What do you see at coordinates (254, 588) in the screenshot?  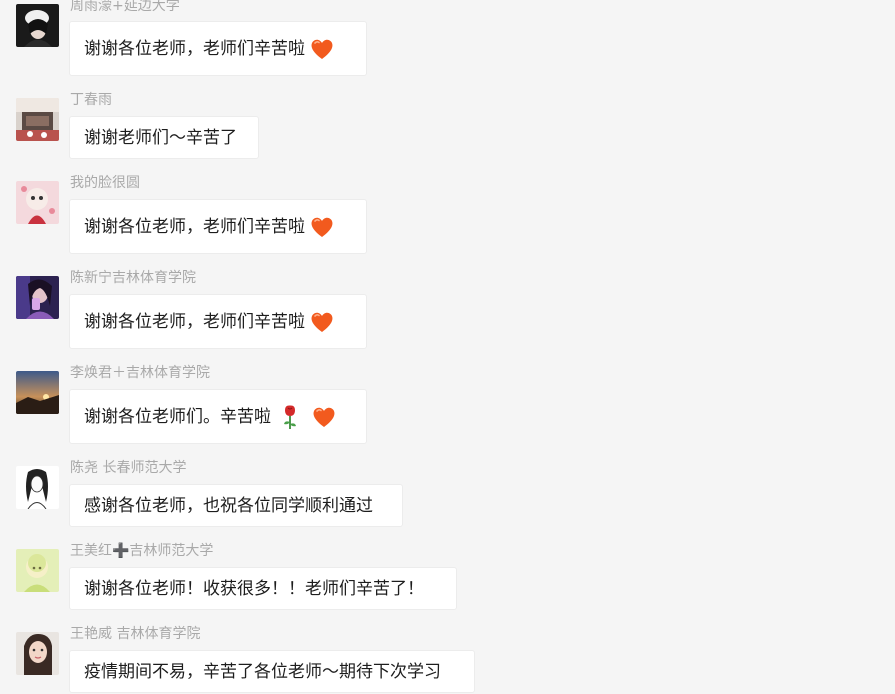 I see `message-text: 谢谢各位老师！收获很多！！老师们辛苦了！` at bounding box center [254, 588].